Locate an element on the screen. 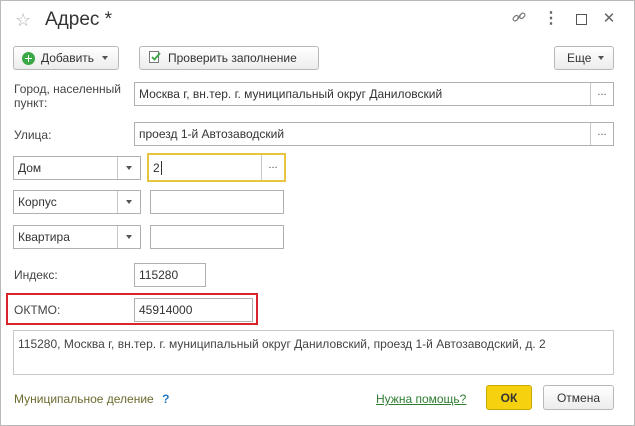  ok-button: ОК is located at coordinates (509, 397).